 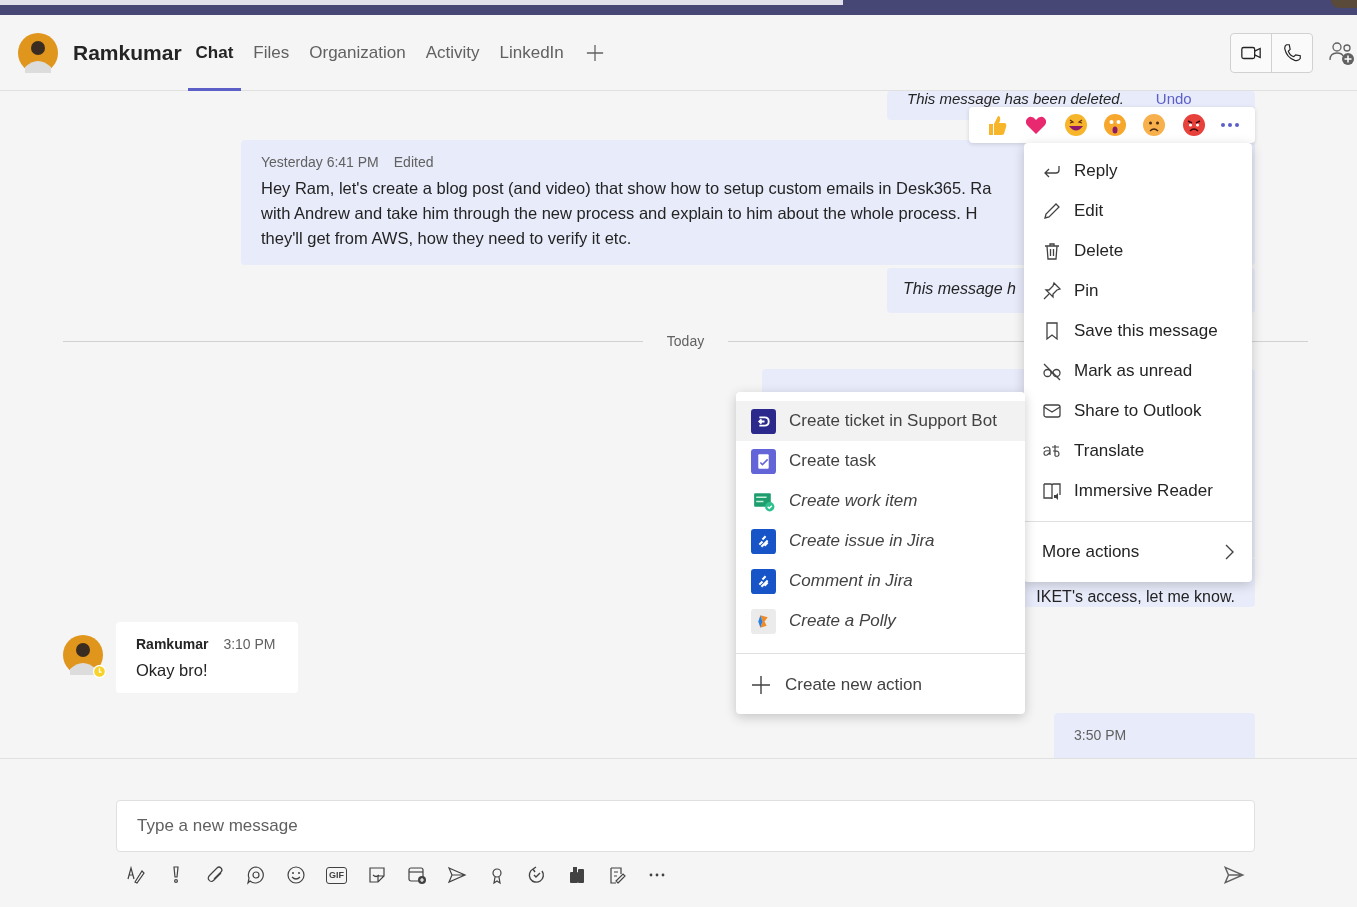 What do you see at coordinates (336, 875) in the screenshot?
I see `gif-button: GIF` at bounding box center [336, 875].